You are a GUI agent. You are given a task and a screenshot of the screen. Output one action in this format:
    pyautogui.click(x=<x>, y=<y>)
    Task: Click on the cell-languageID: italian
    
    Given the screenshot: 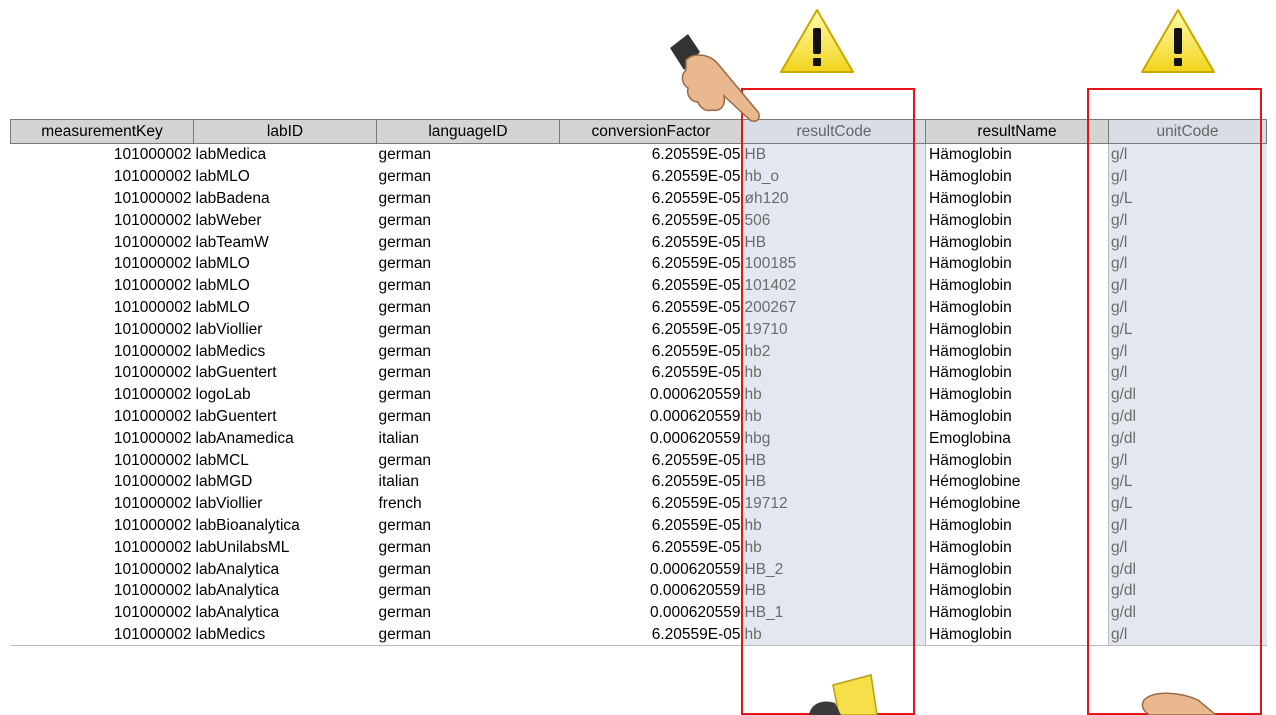 What is the action you would take?
    pyautogui.click(x=468, y=438)
    